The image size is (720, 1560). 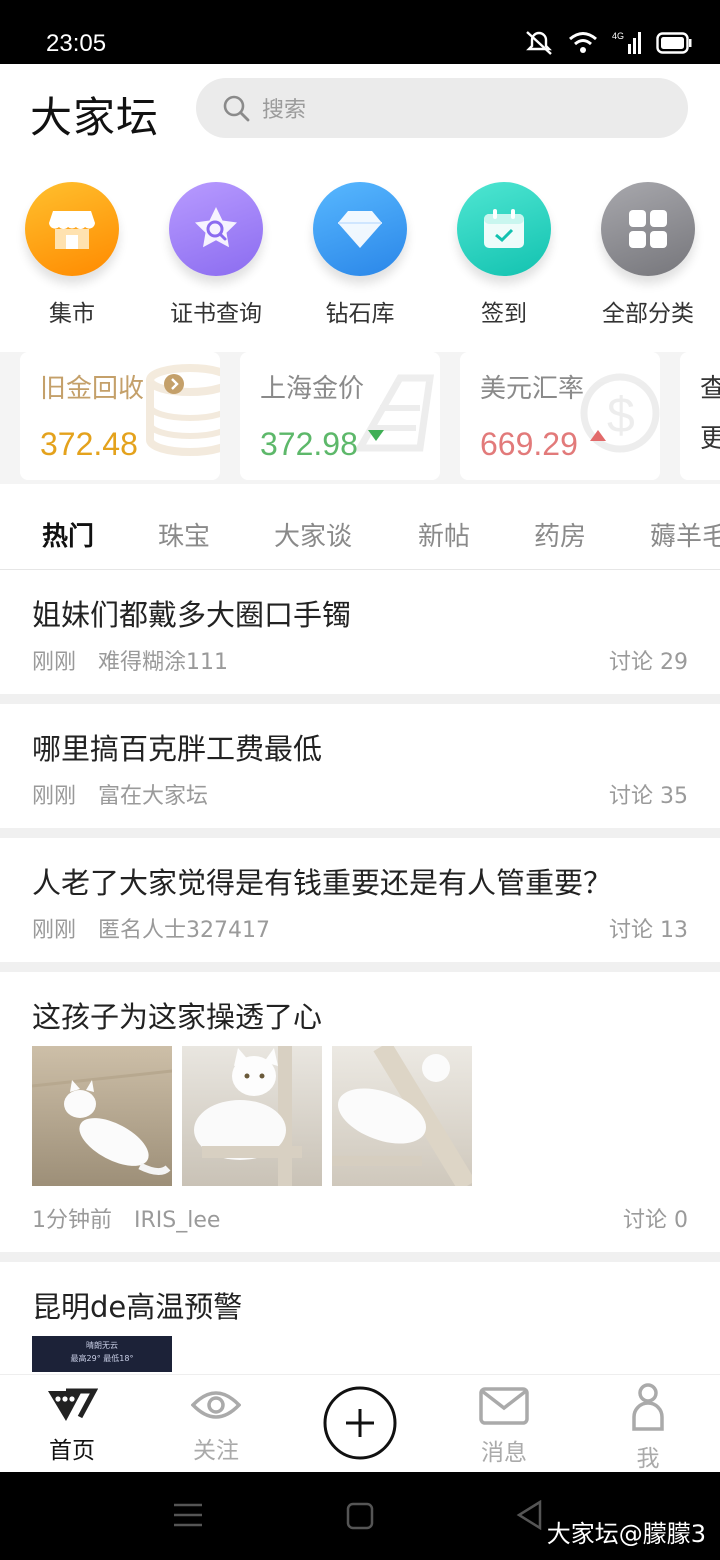 I want to click on post-item: 姐妹们都戴多大圈口手镯 刚刚 难得糊涂111 讨论 29, so click(x=360, y=632).